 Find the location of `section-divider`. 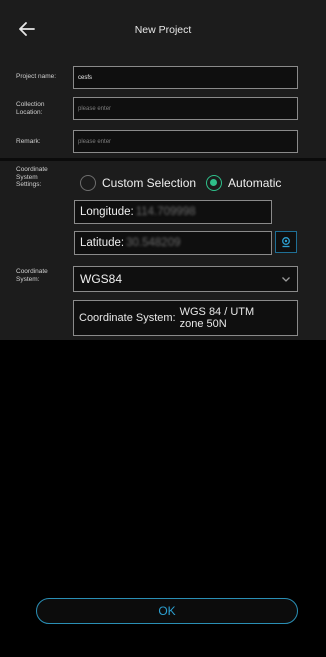

section-divider is located at coordinates (163, 159).